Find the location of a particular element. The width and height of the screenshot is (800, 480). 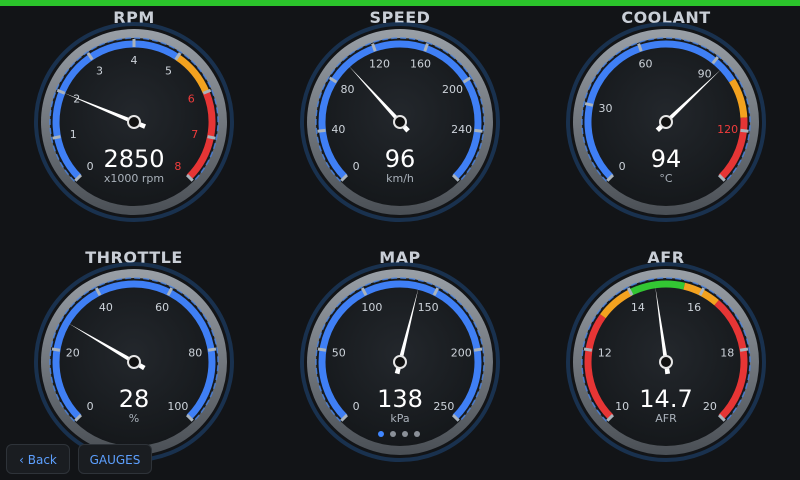

gauge-afr: 10 12 14 16 18 20 14.7AFR is located at coordinates (666, 362).